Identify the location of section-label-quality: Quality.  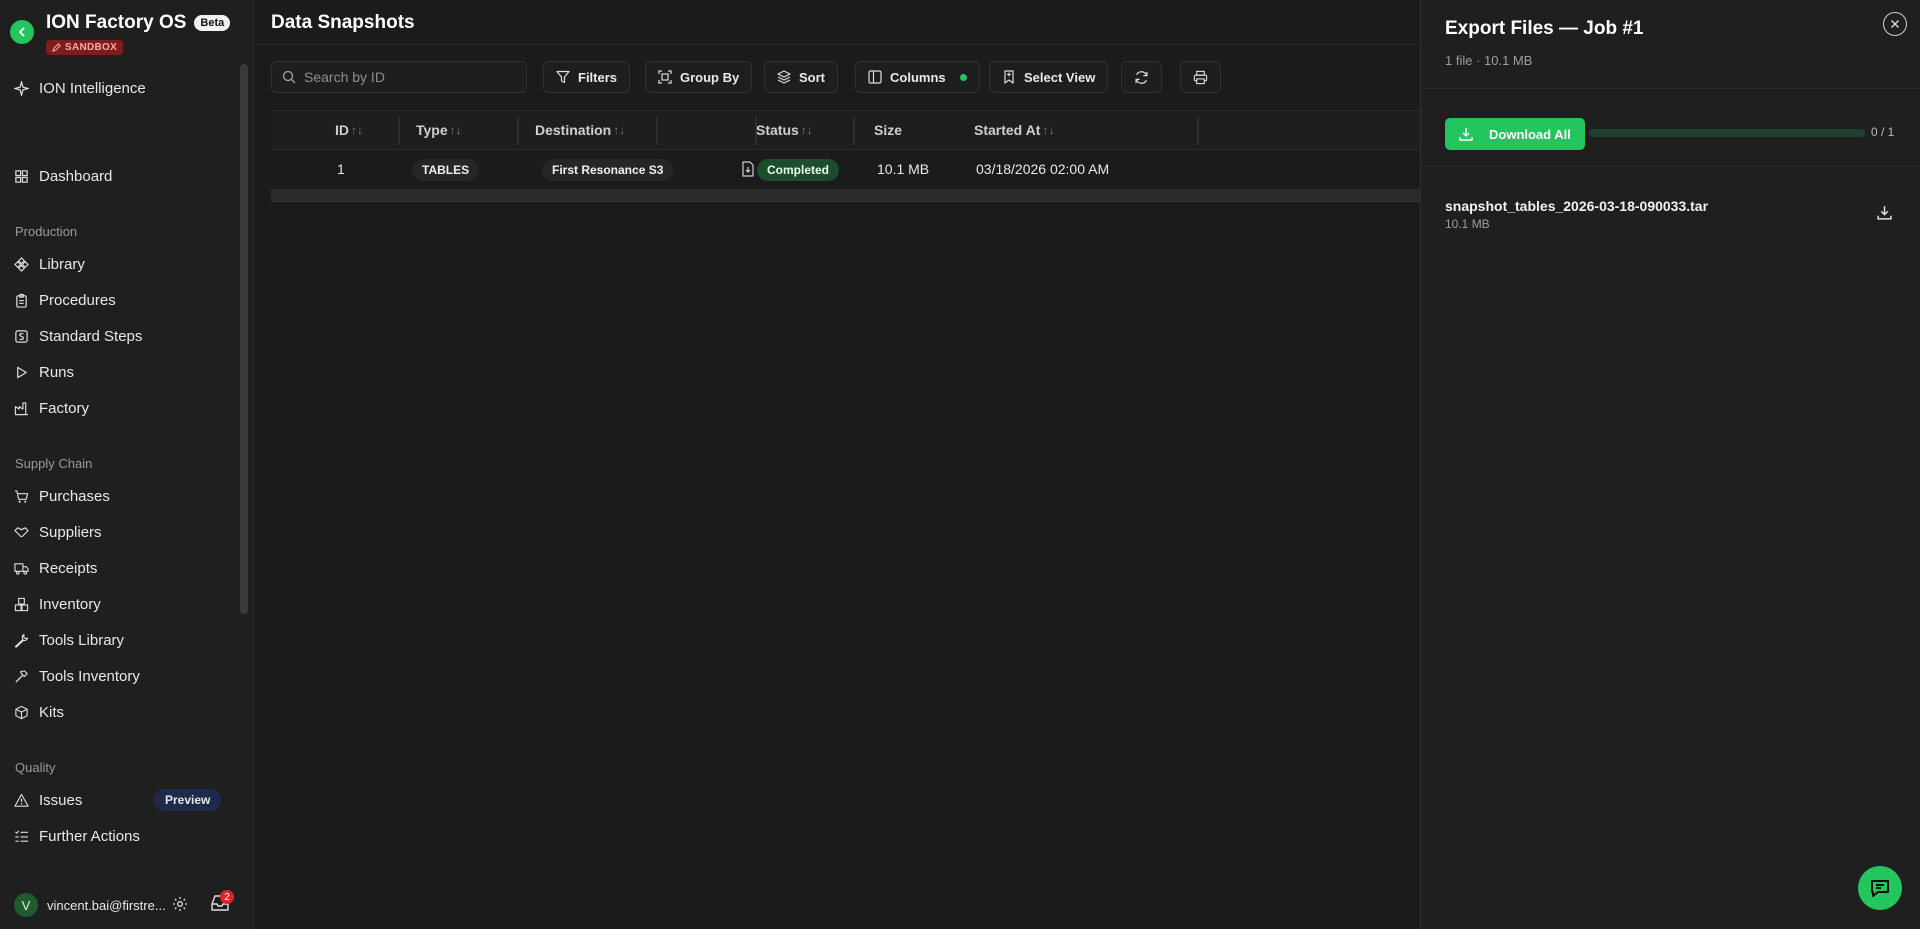
(35, 767).